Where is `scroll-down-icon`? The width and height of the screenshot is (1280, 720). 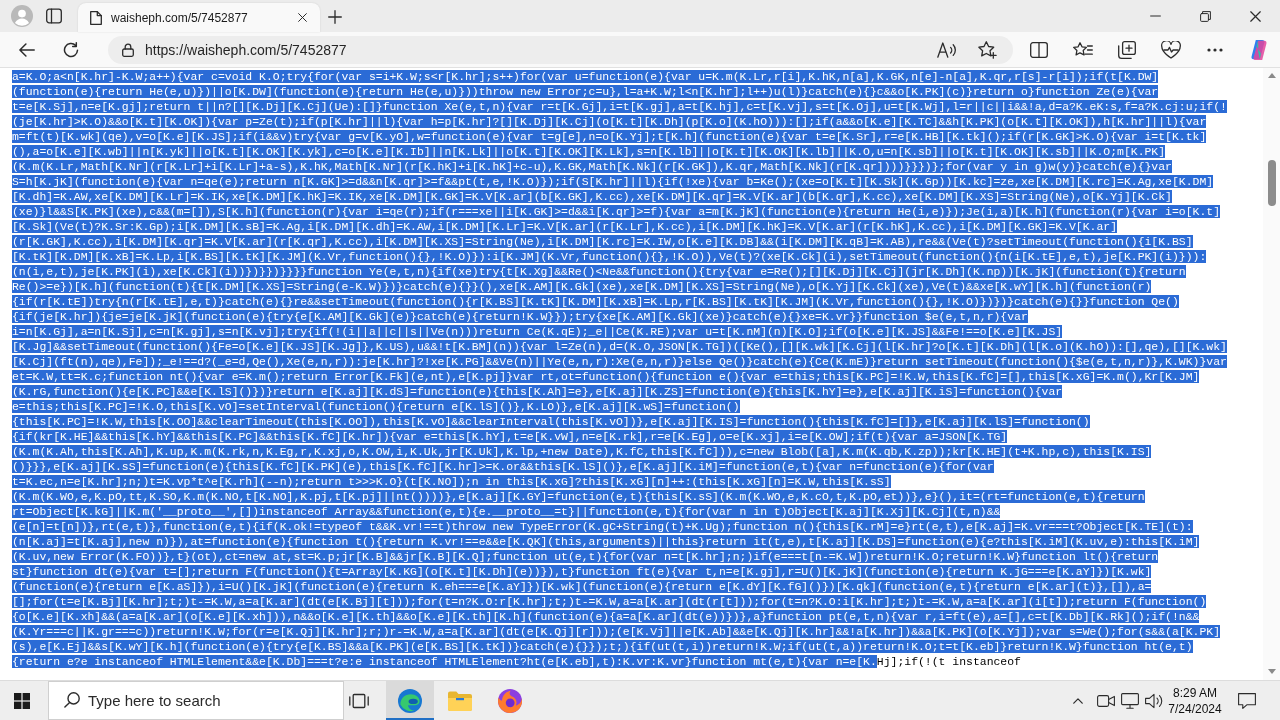 scroll-down-icon is located at coordinates (1271, 671).